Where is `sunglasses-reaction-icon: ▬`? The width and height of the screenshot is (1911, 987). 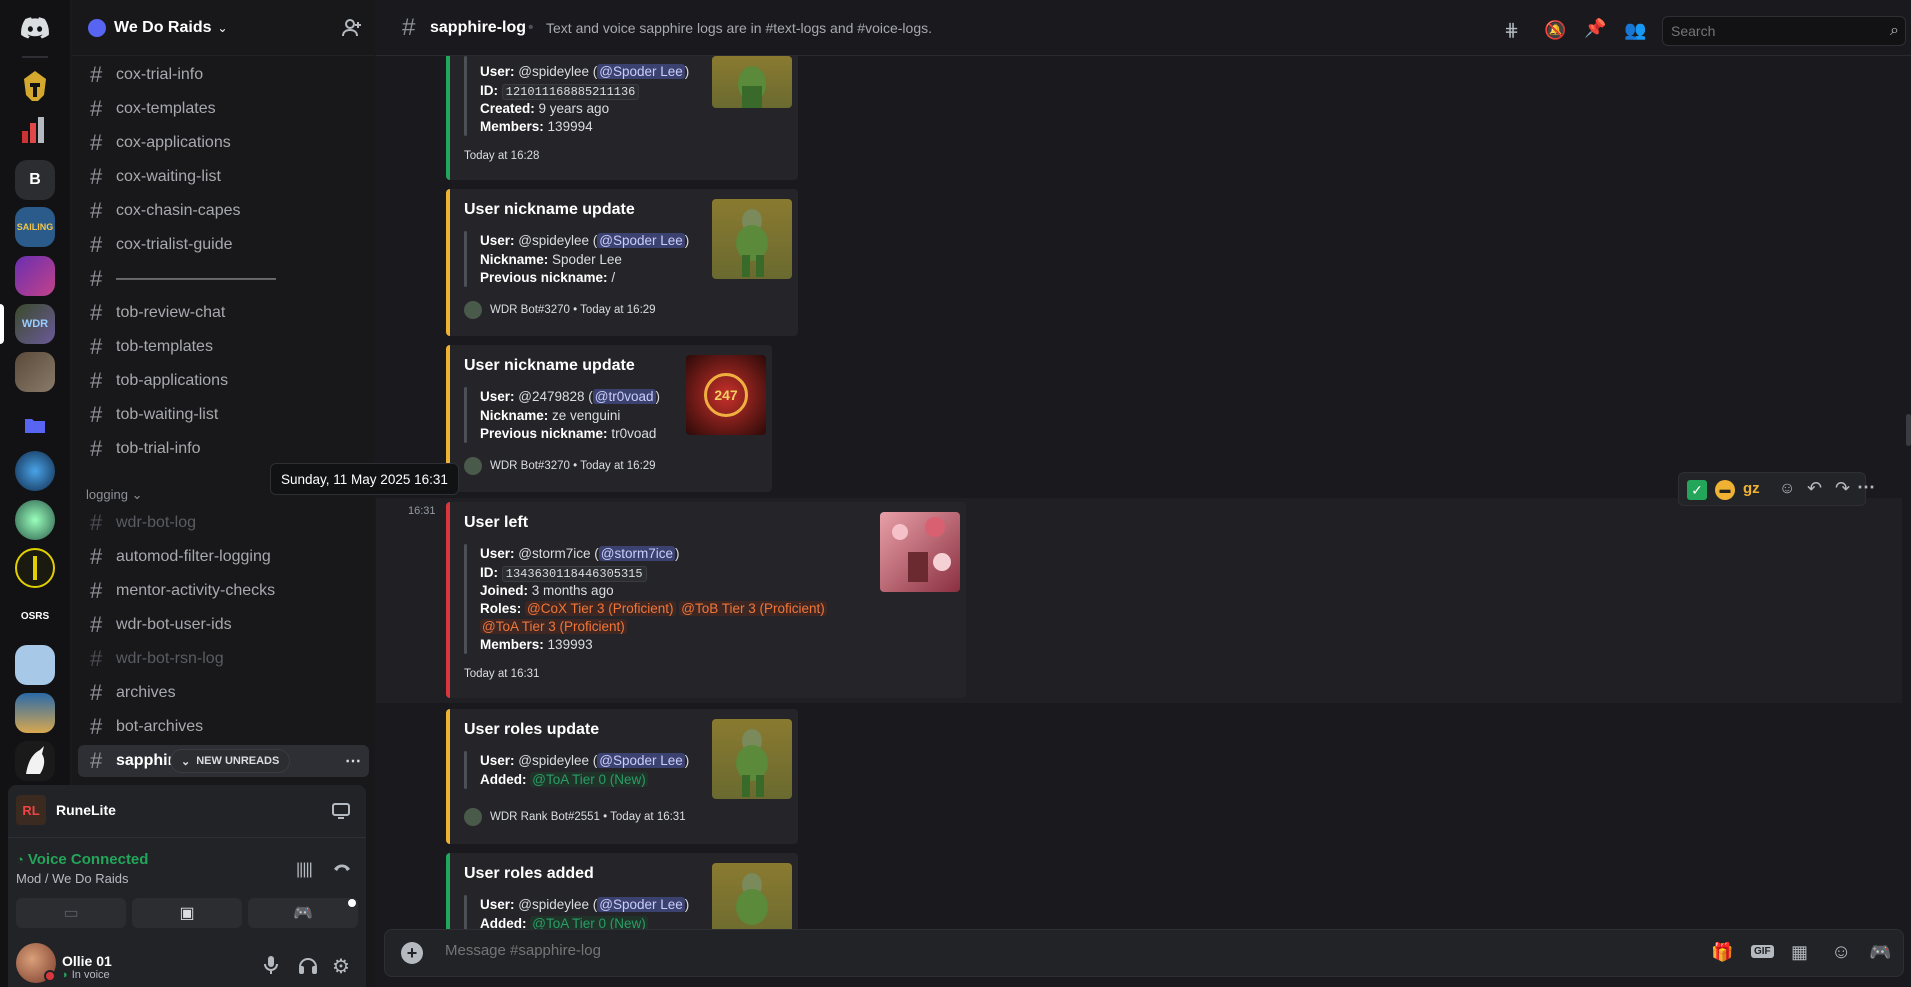
sunglasses-reaction-icon: ▬ is located at coordinates (1725, 490).